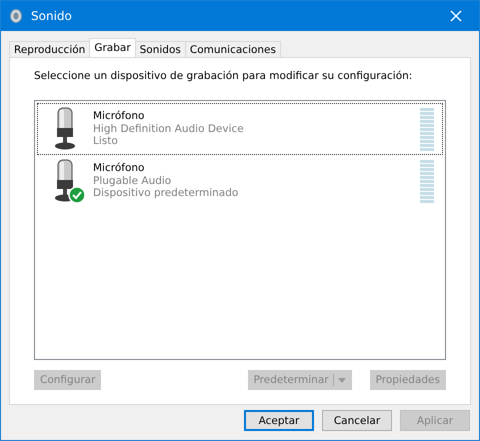  I want to click on speaker-icon, so click(16, 16).